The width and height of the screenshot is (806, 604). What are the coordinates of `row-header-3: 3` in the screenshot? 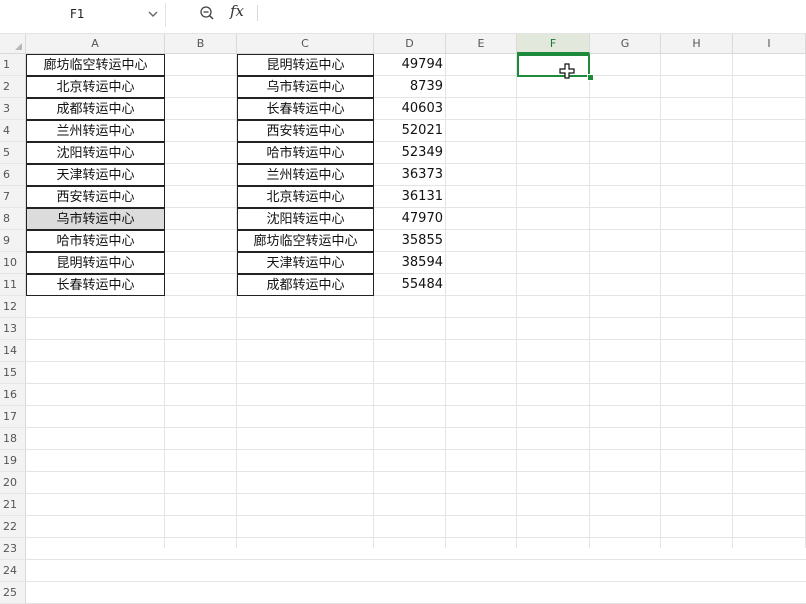 It's located at (13, 109).